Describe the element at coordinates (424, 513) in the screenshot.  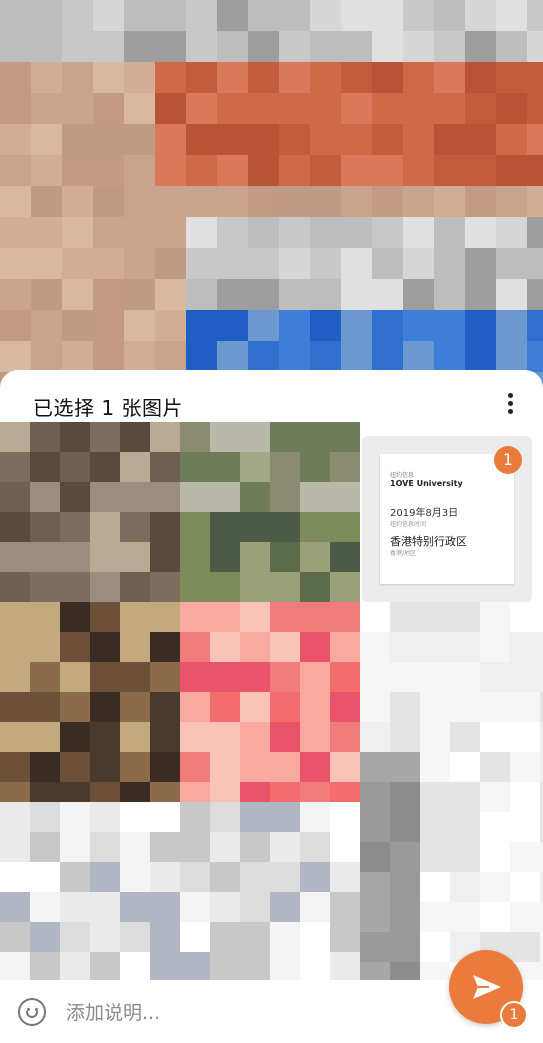
I see `doc-line-3: 2019年8月3日` at that location.